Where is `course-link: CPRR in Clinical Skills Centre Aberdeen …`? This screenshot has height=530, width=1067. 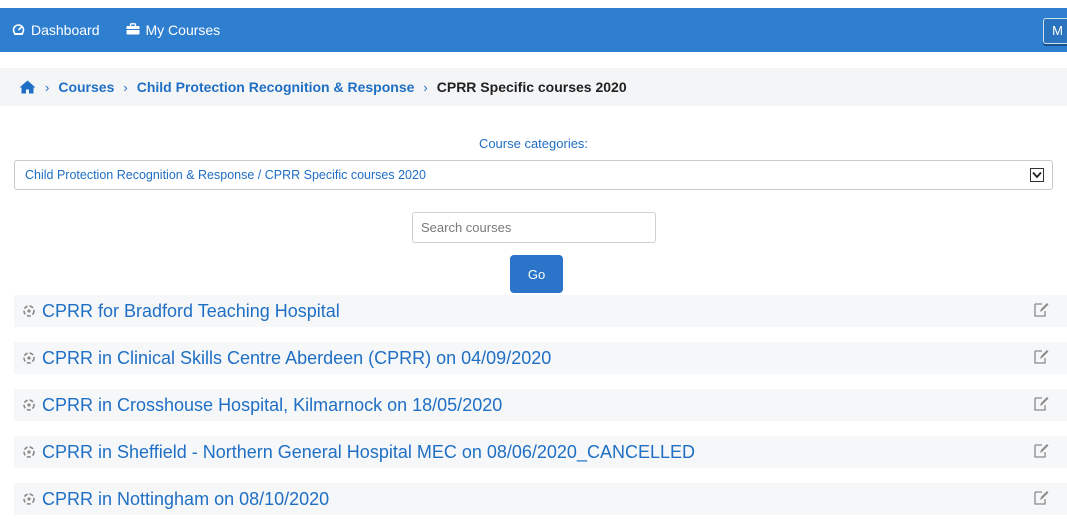
course-link: CPRR in Clinical Skills Centre Aberdeen … is located at coordinates (296, 358).